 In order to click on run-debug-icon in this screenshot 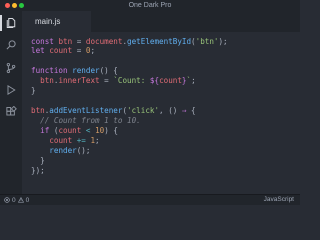, I will do `click(11, 90)`.